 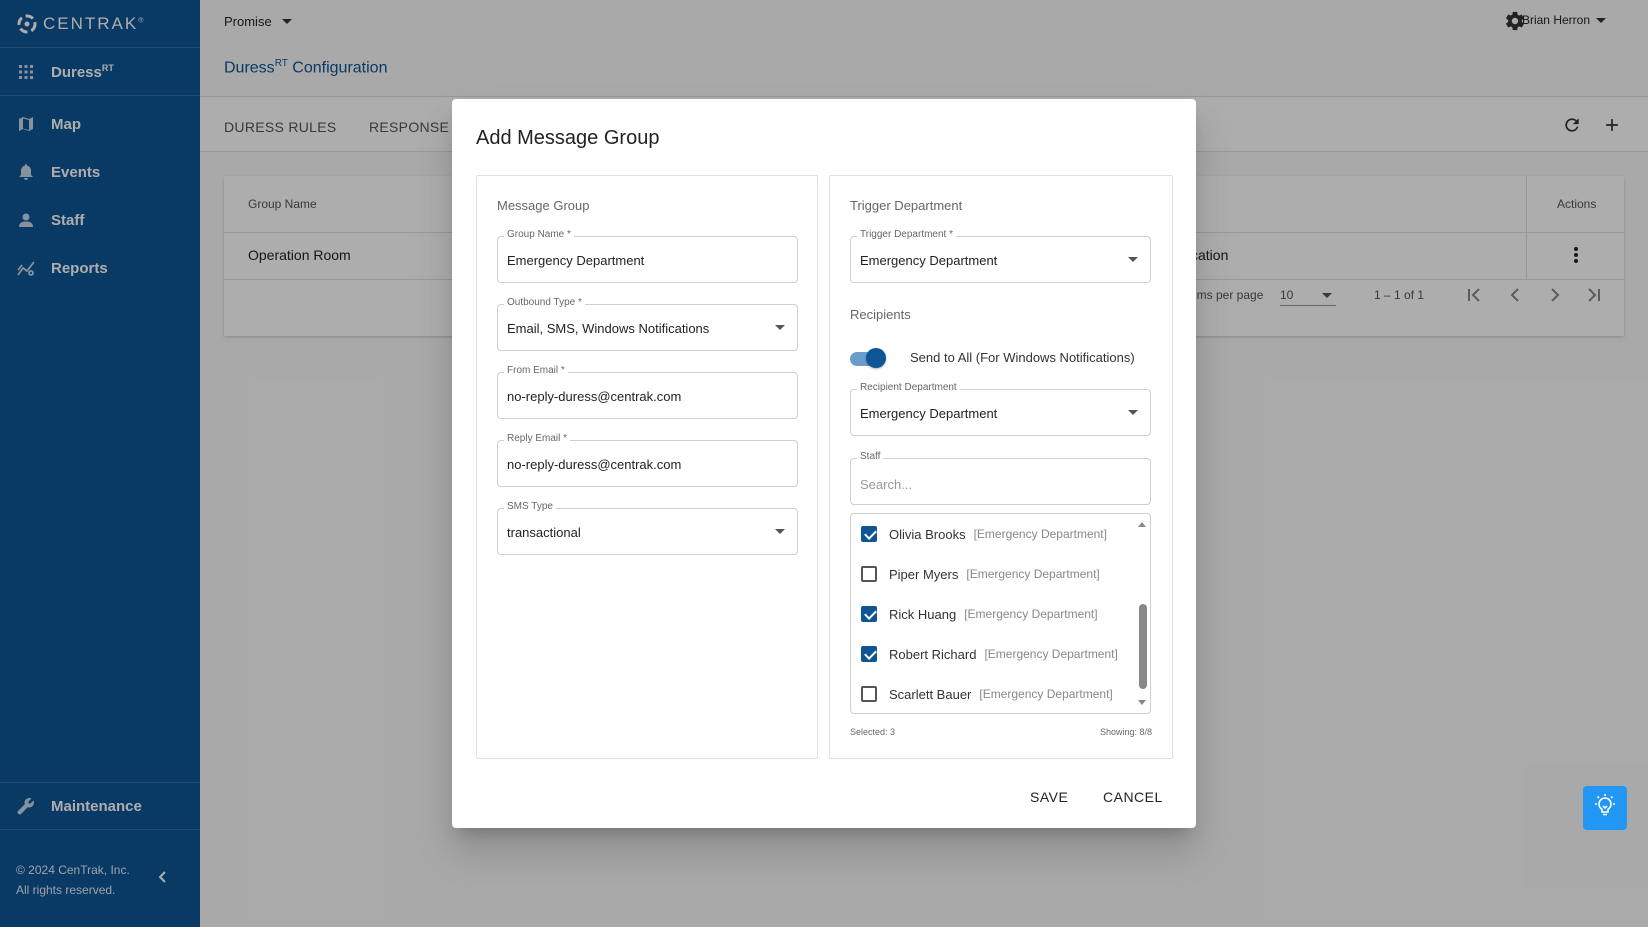 I want to click on recipients-heading: Recipients, so click(x=880, y=314).